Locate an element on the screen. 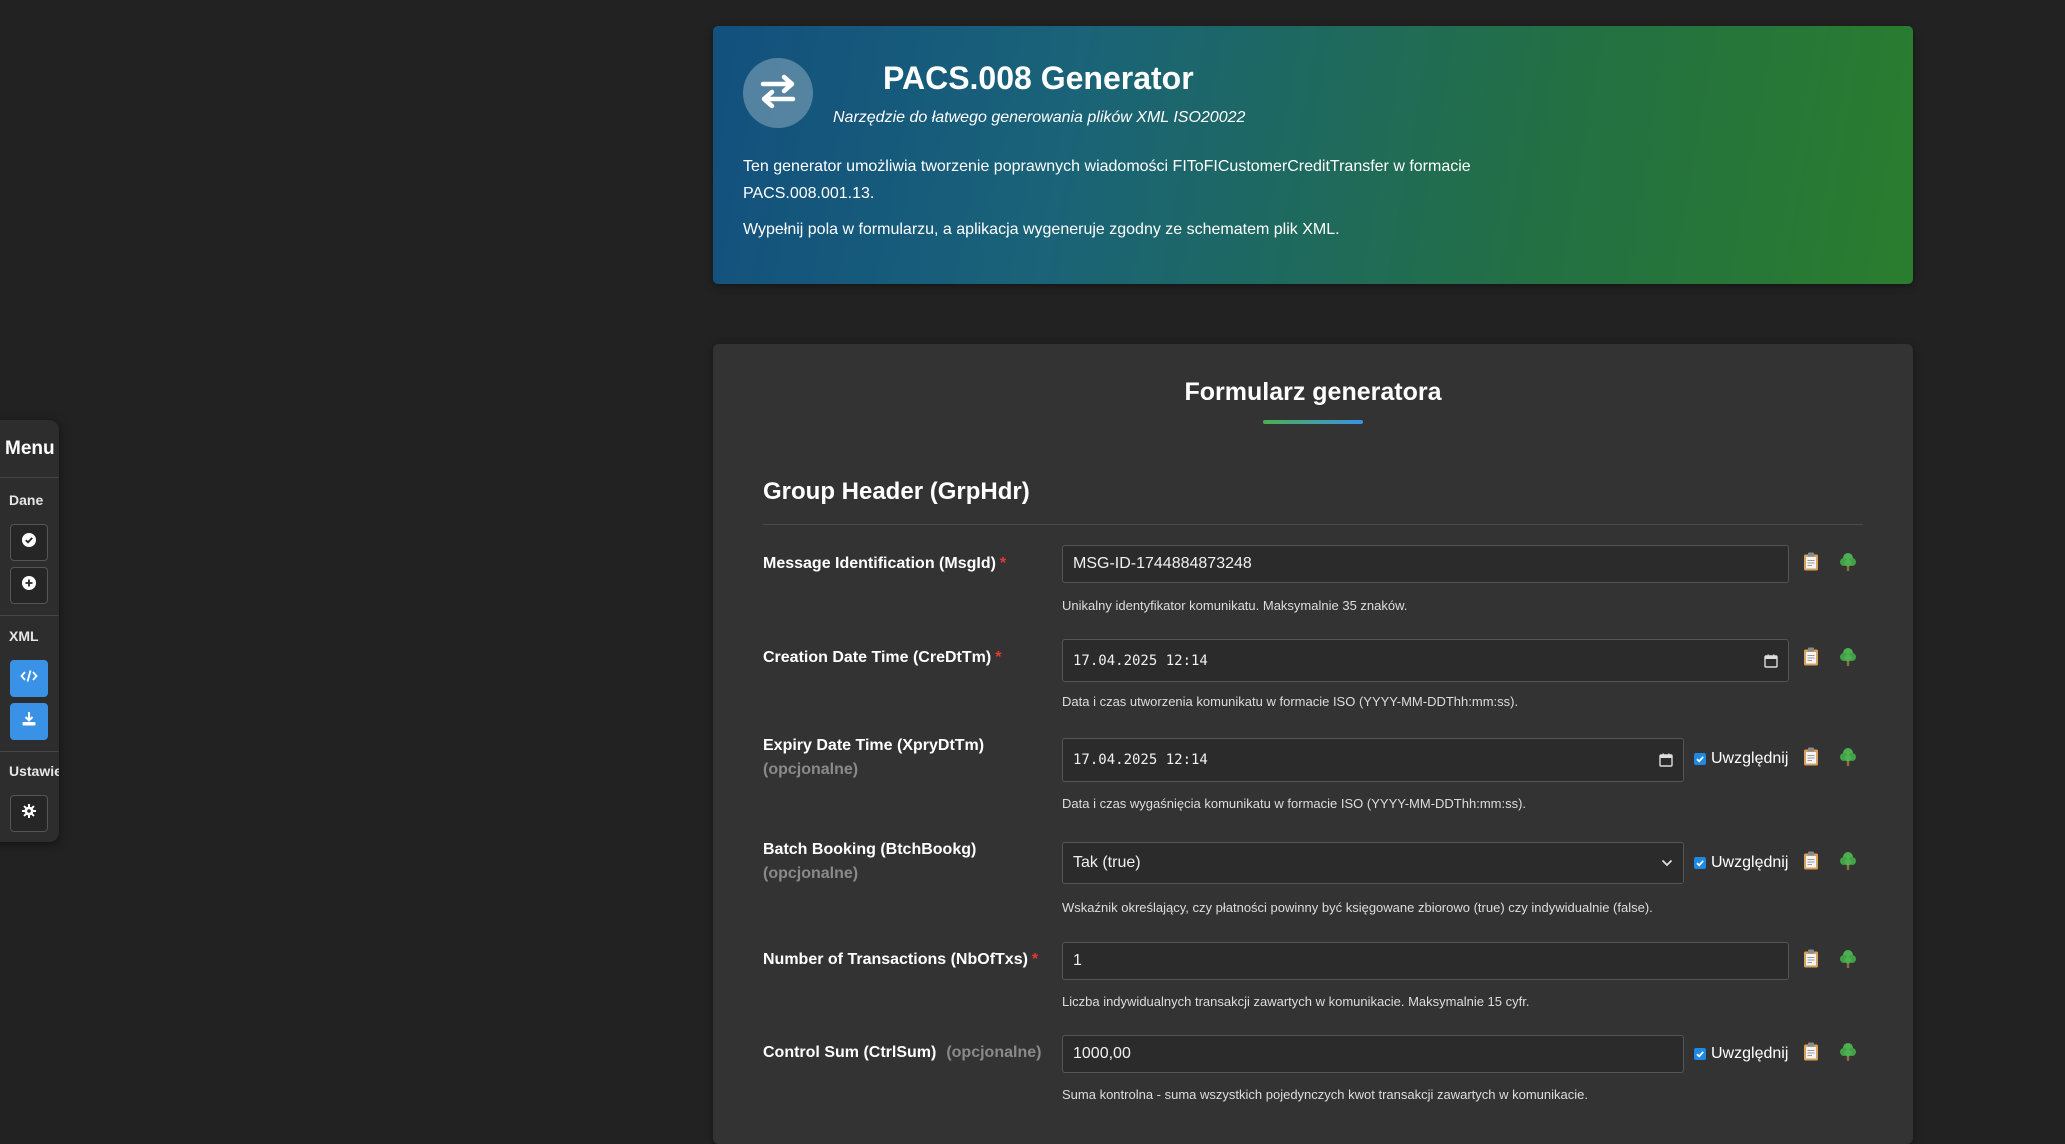 The height and width of the screenshot is (1144, 2065). btch-bookg-label-text: Batch Booking (BtchBookg) is located at coordinates (870, 849).